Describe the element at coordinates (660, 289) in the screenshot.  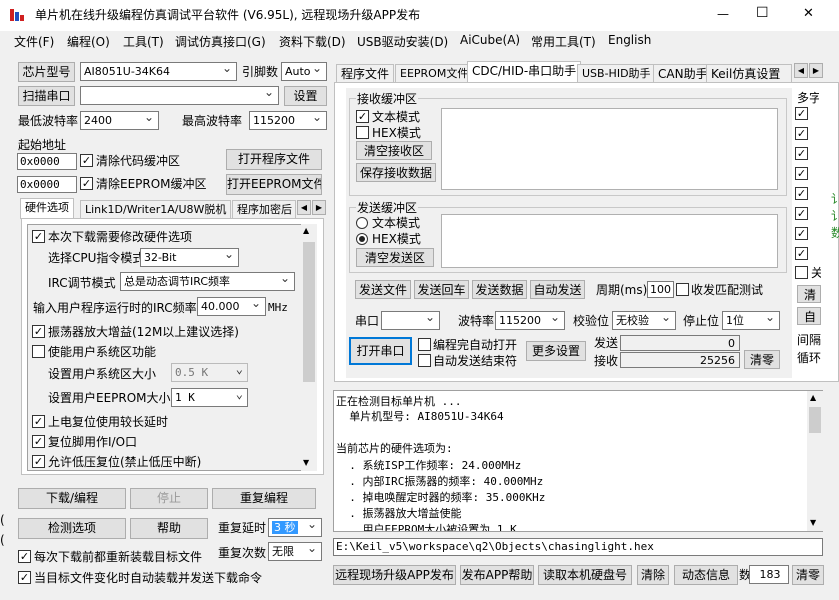
I see `period-input: 100` at that location.